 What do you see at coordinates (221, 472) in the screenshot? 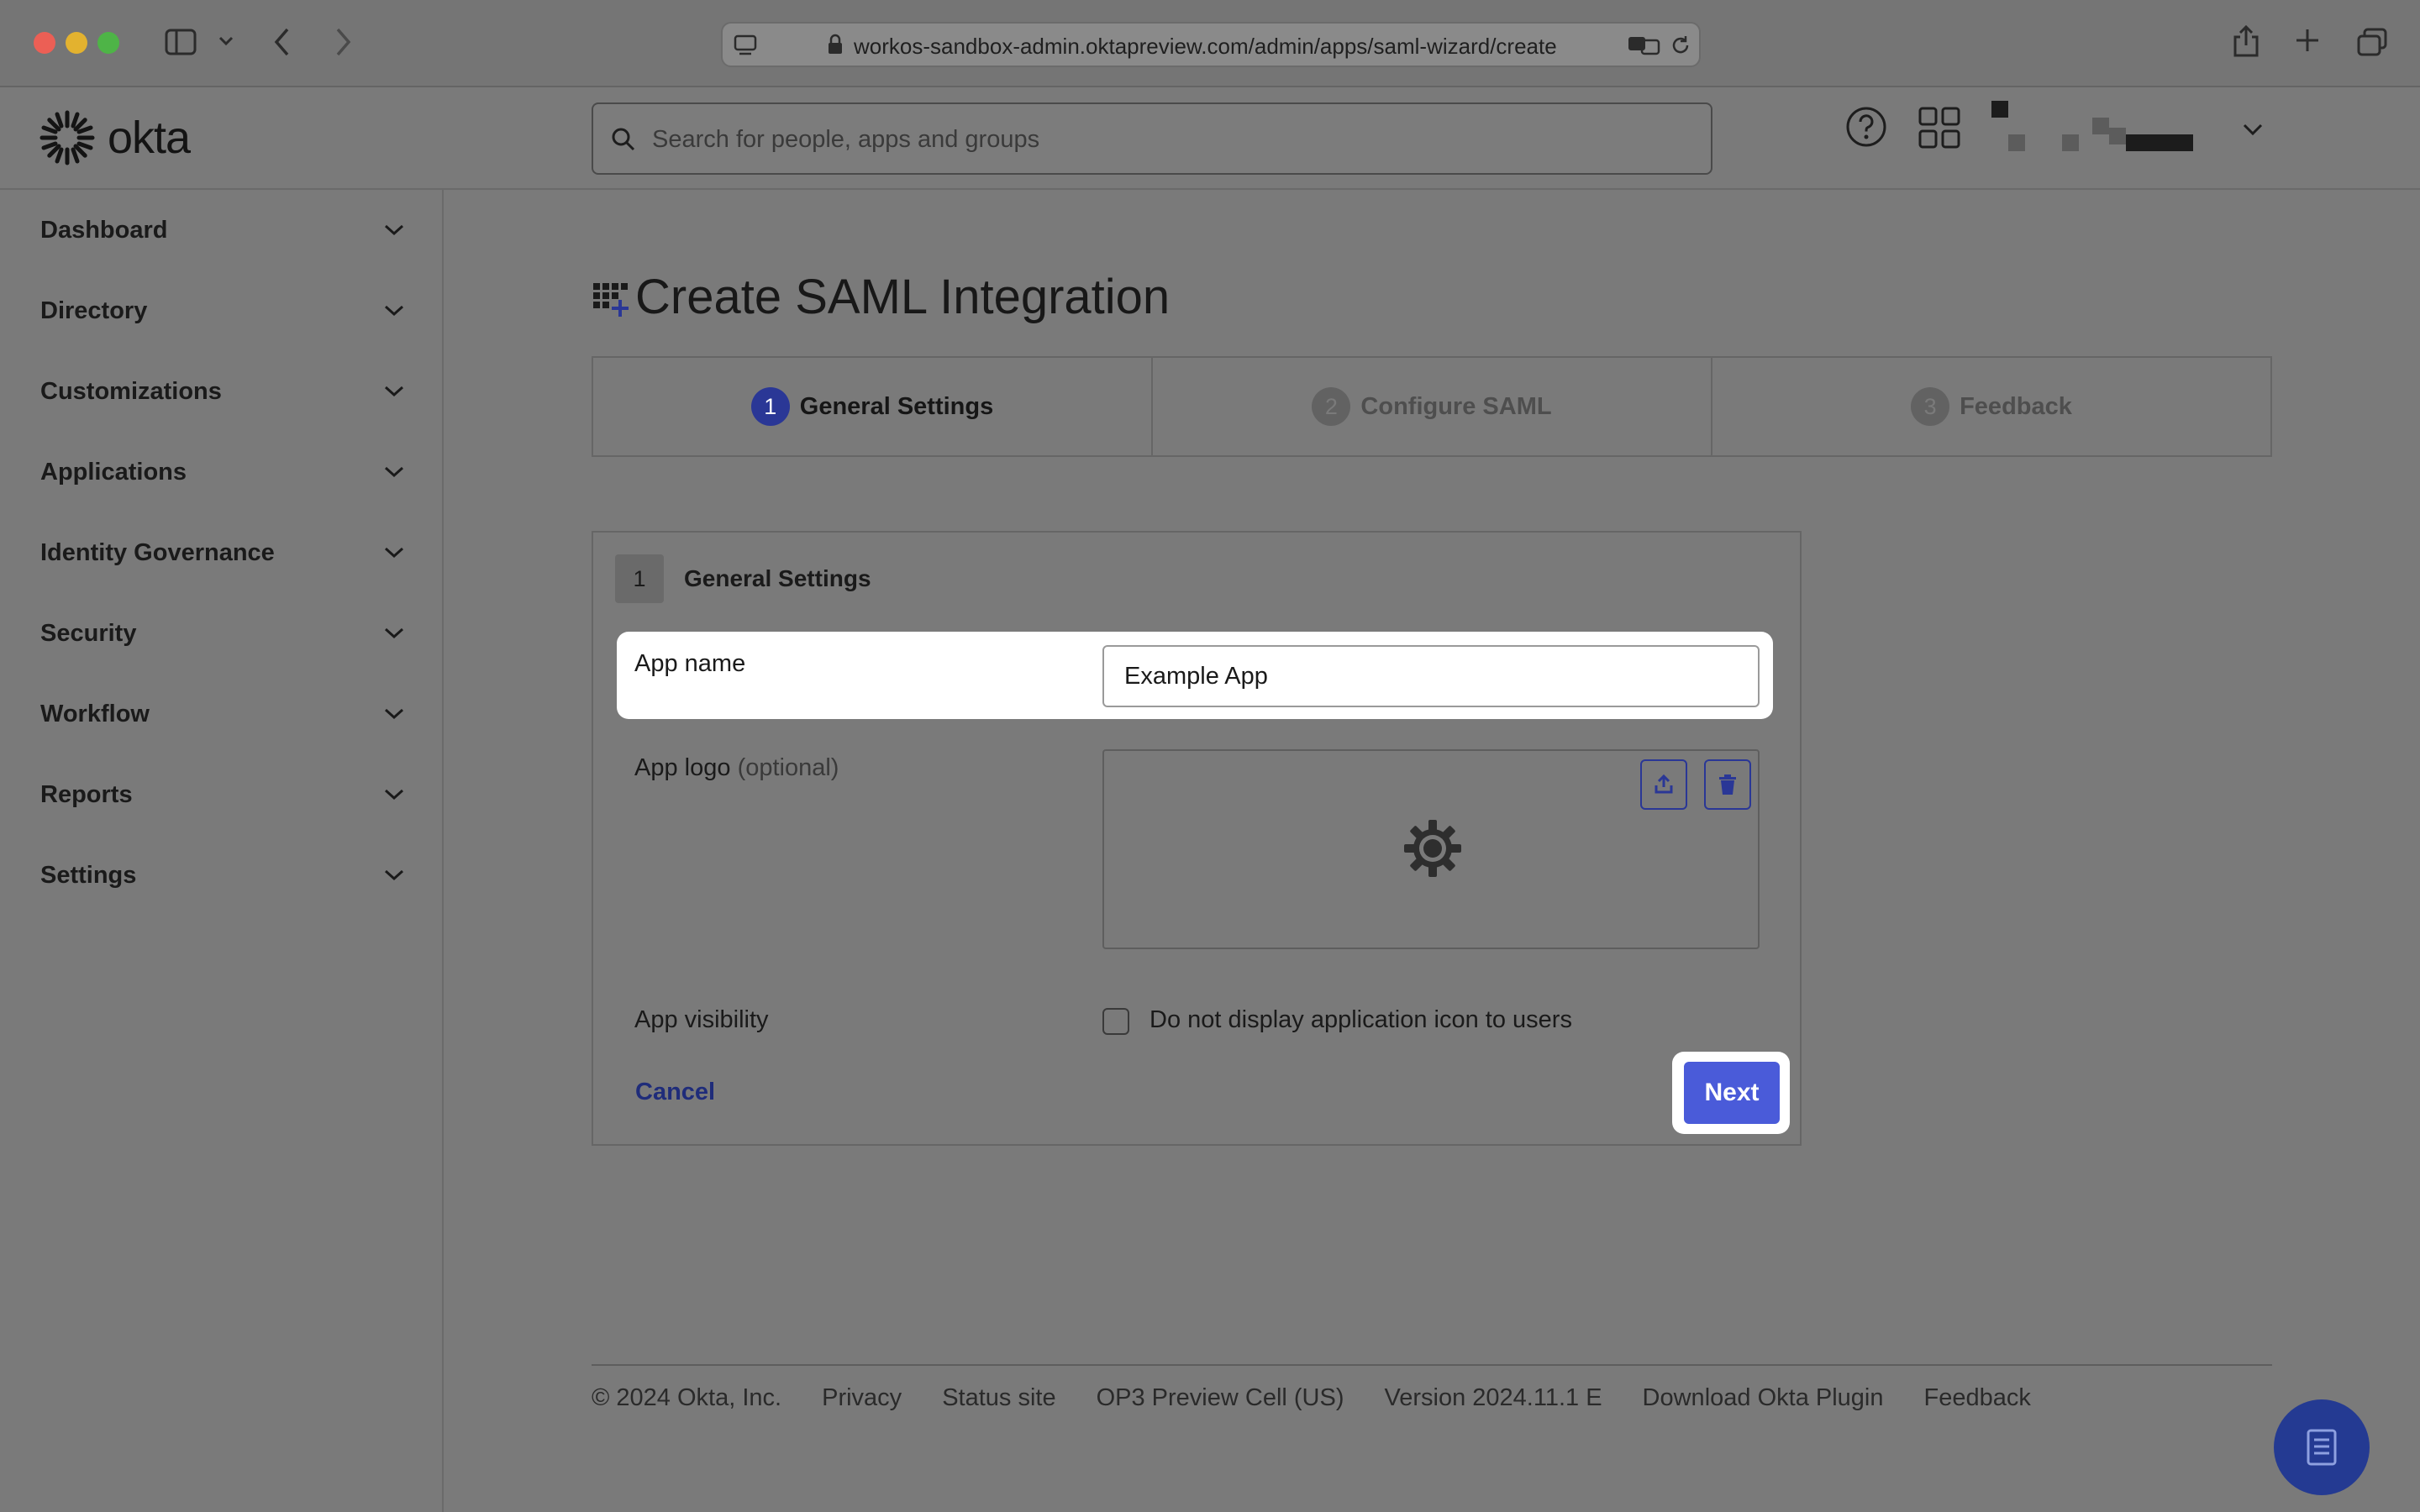
I see `sidebar-item-applications: Applications` at bounding box center [221, 472].